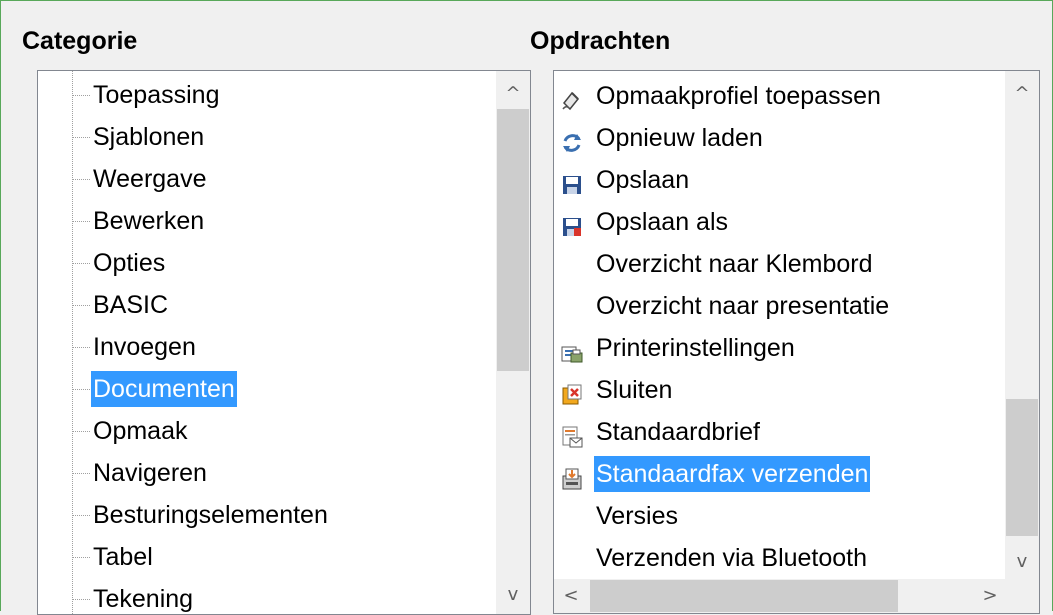  Describe the element at coordinates (143, 599) in the screenshot. I see `category-item-label: Tekening` at that location.